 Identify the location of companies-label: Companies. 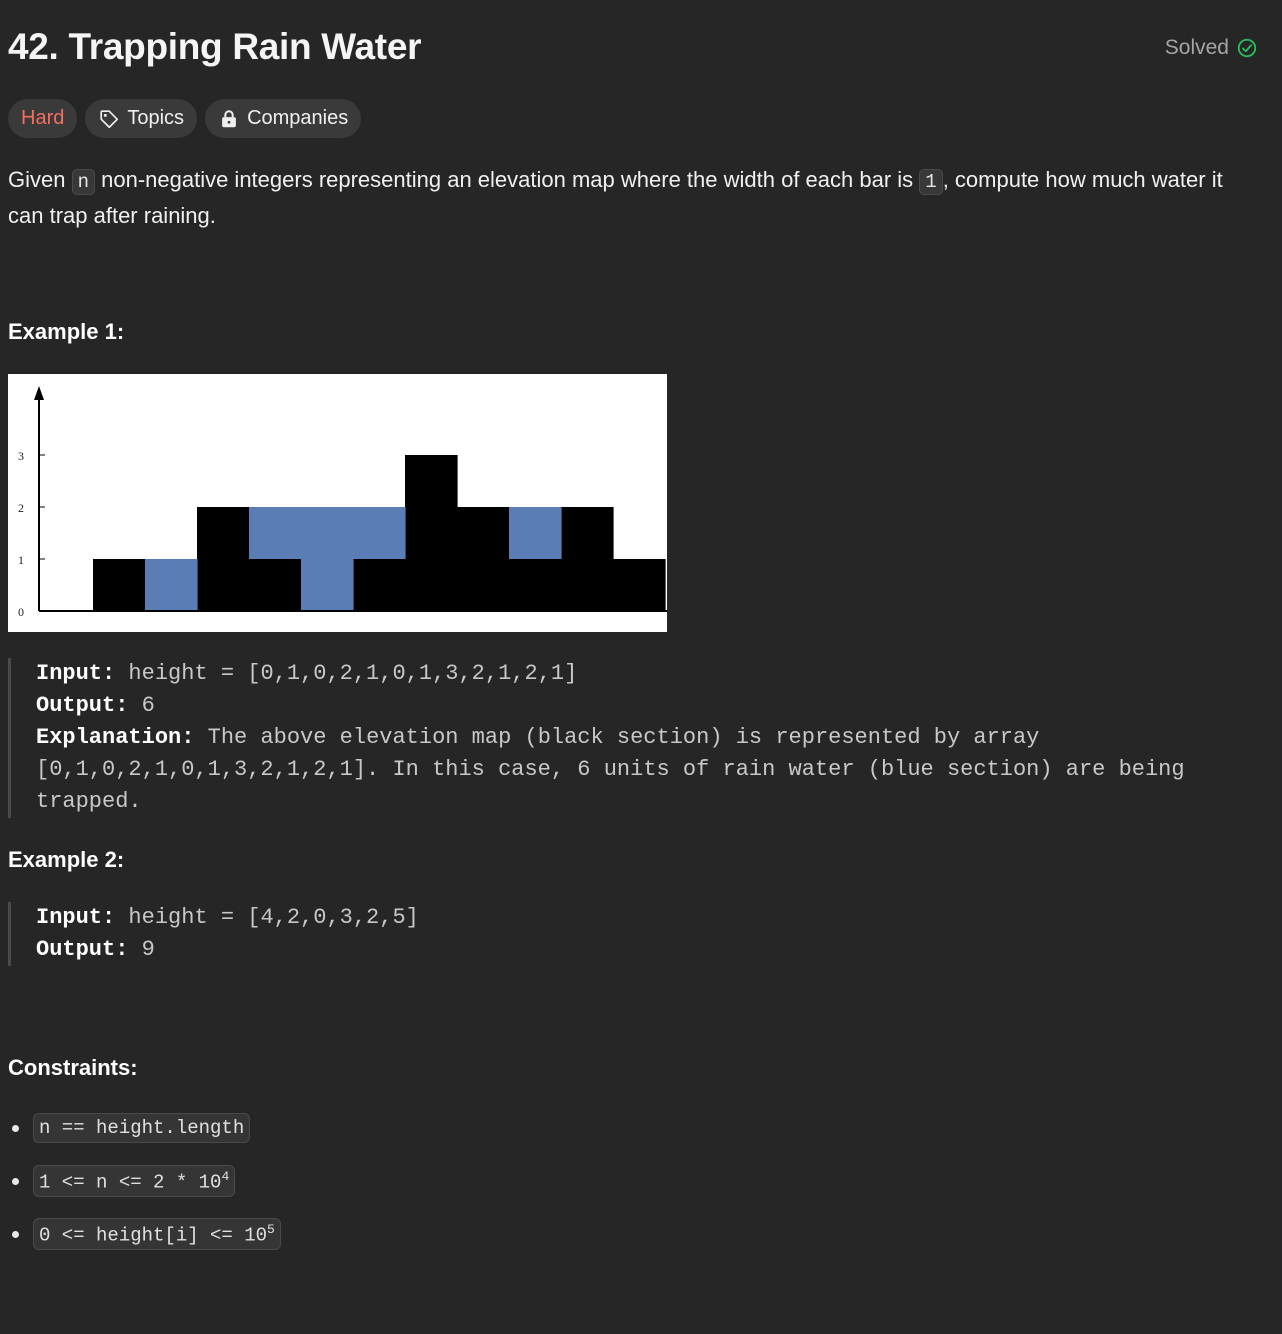
(298, 118).